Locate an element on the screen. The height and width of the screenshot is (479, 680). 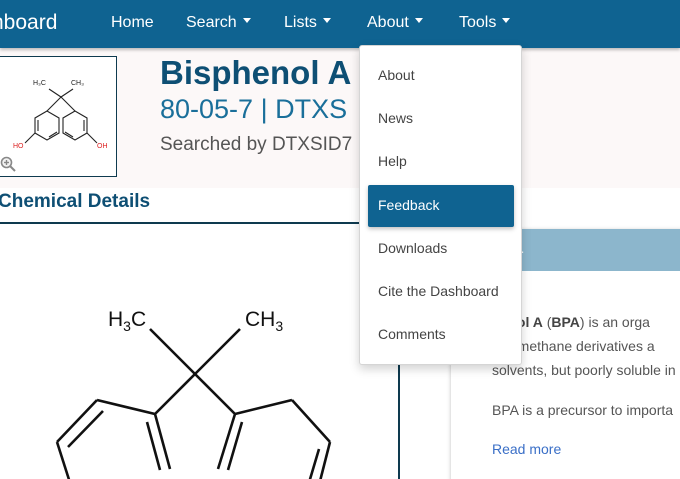
top-navbar: hboard Home Search Lists About Tools is located at coordinates (340, 24).